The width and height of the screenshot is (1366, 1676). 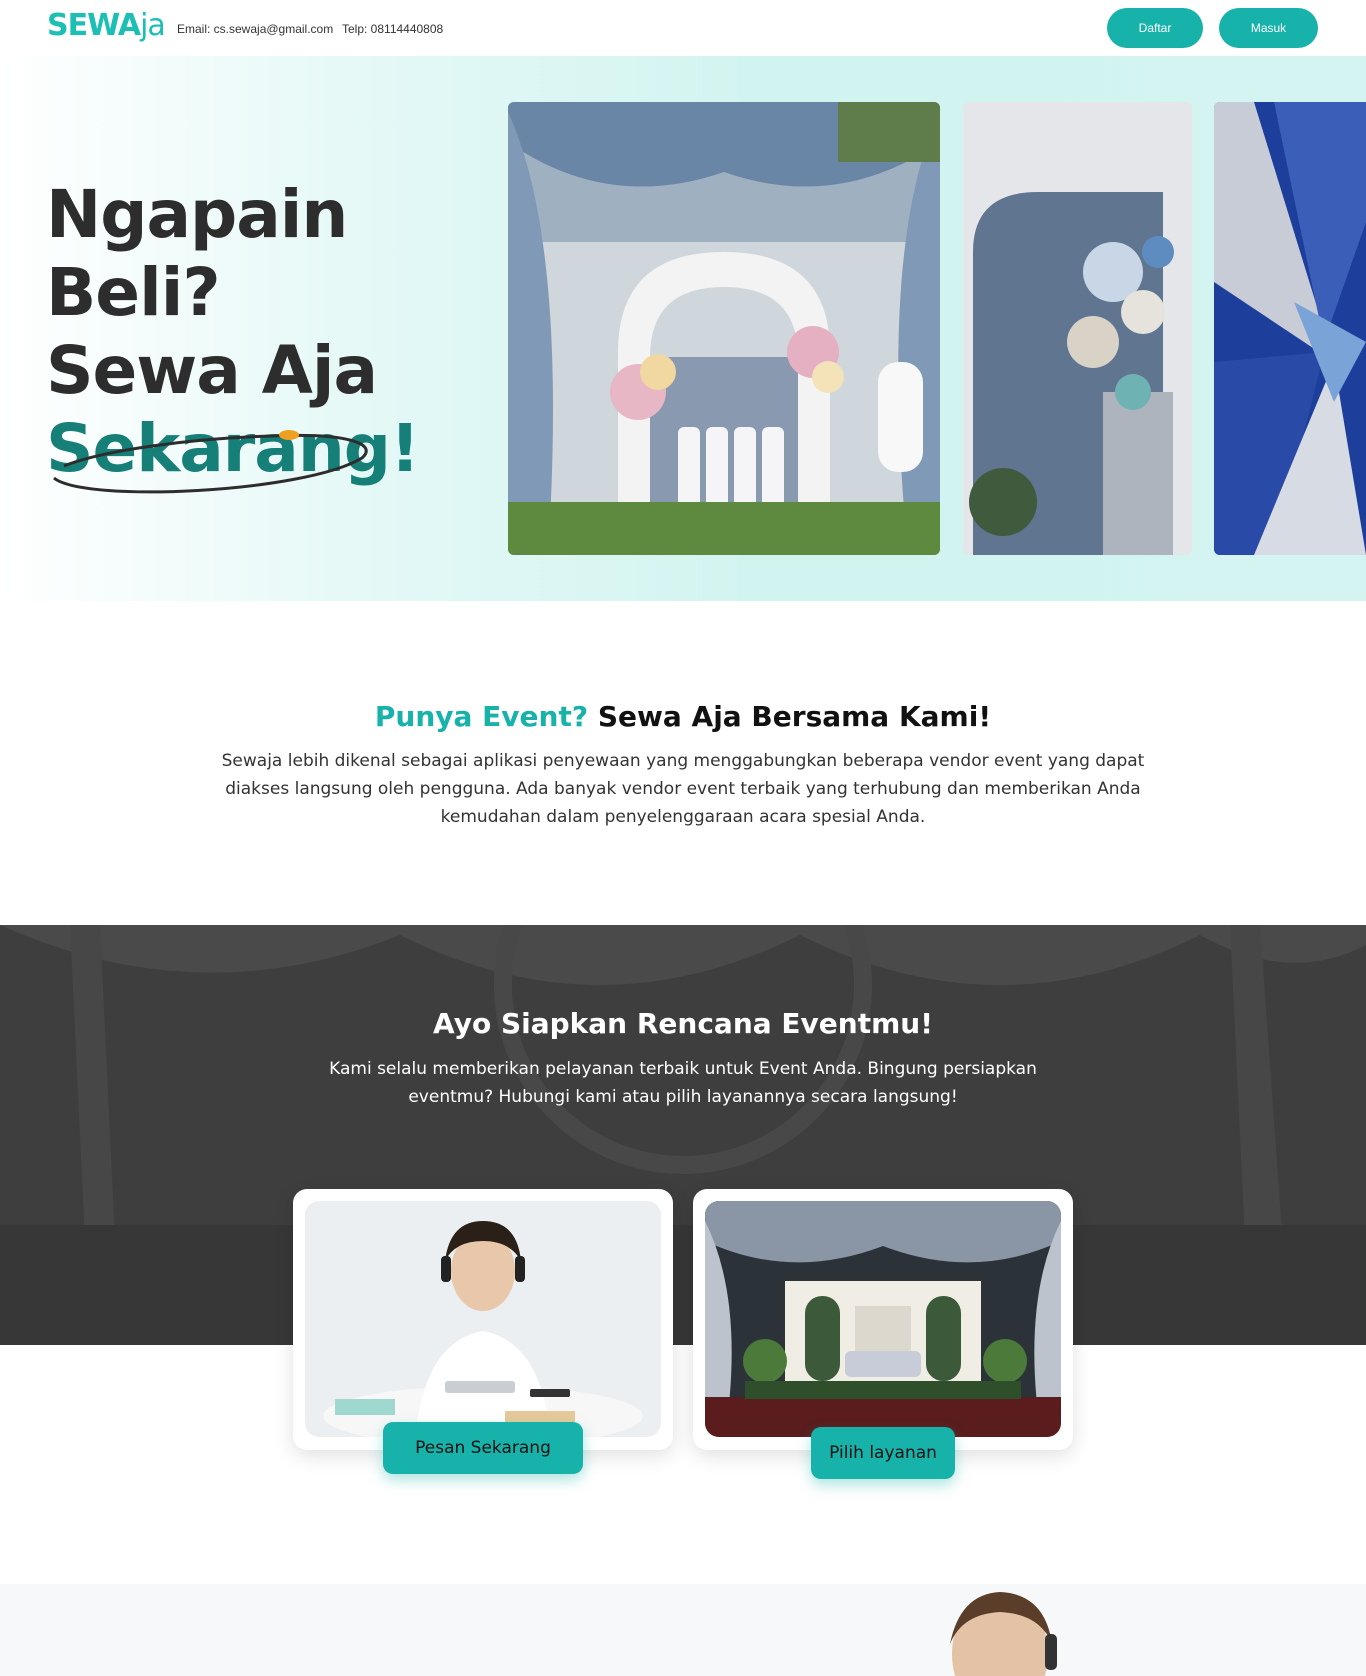 I want to click on contact-phone: Telp: 08114440808, so click(x=393, y=29).